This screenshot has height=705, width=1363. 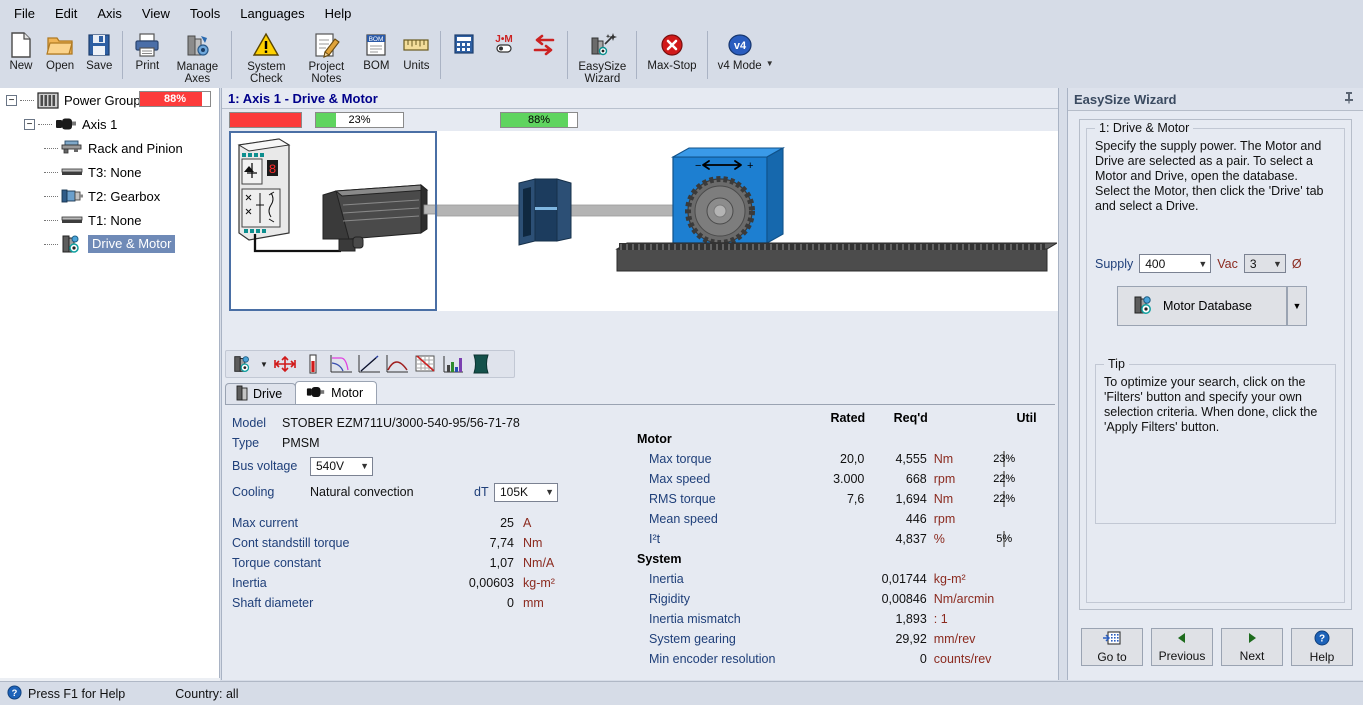 I want to click on menu-axis: Axis, so click(x=109, y=13).